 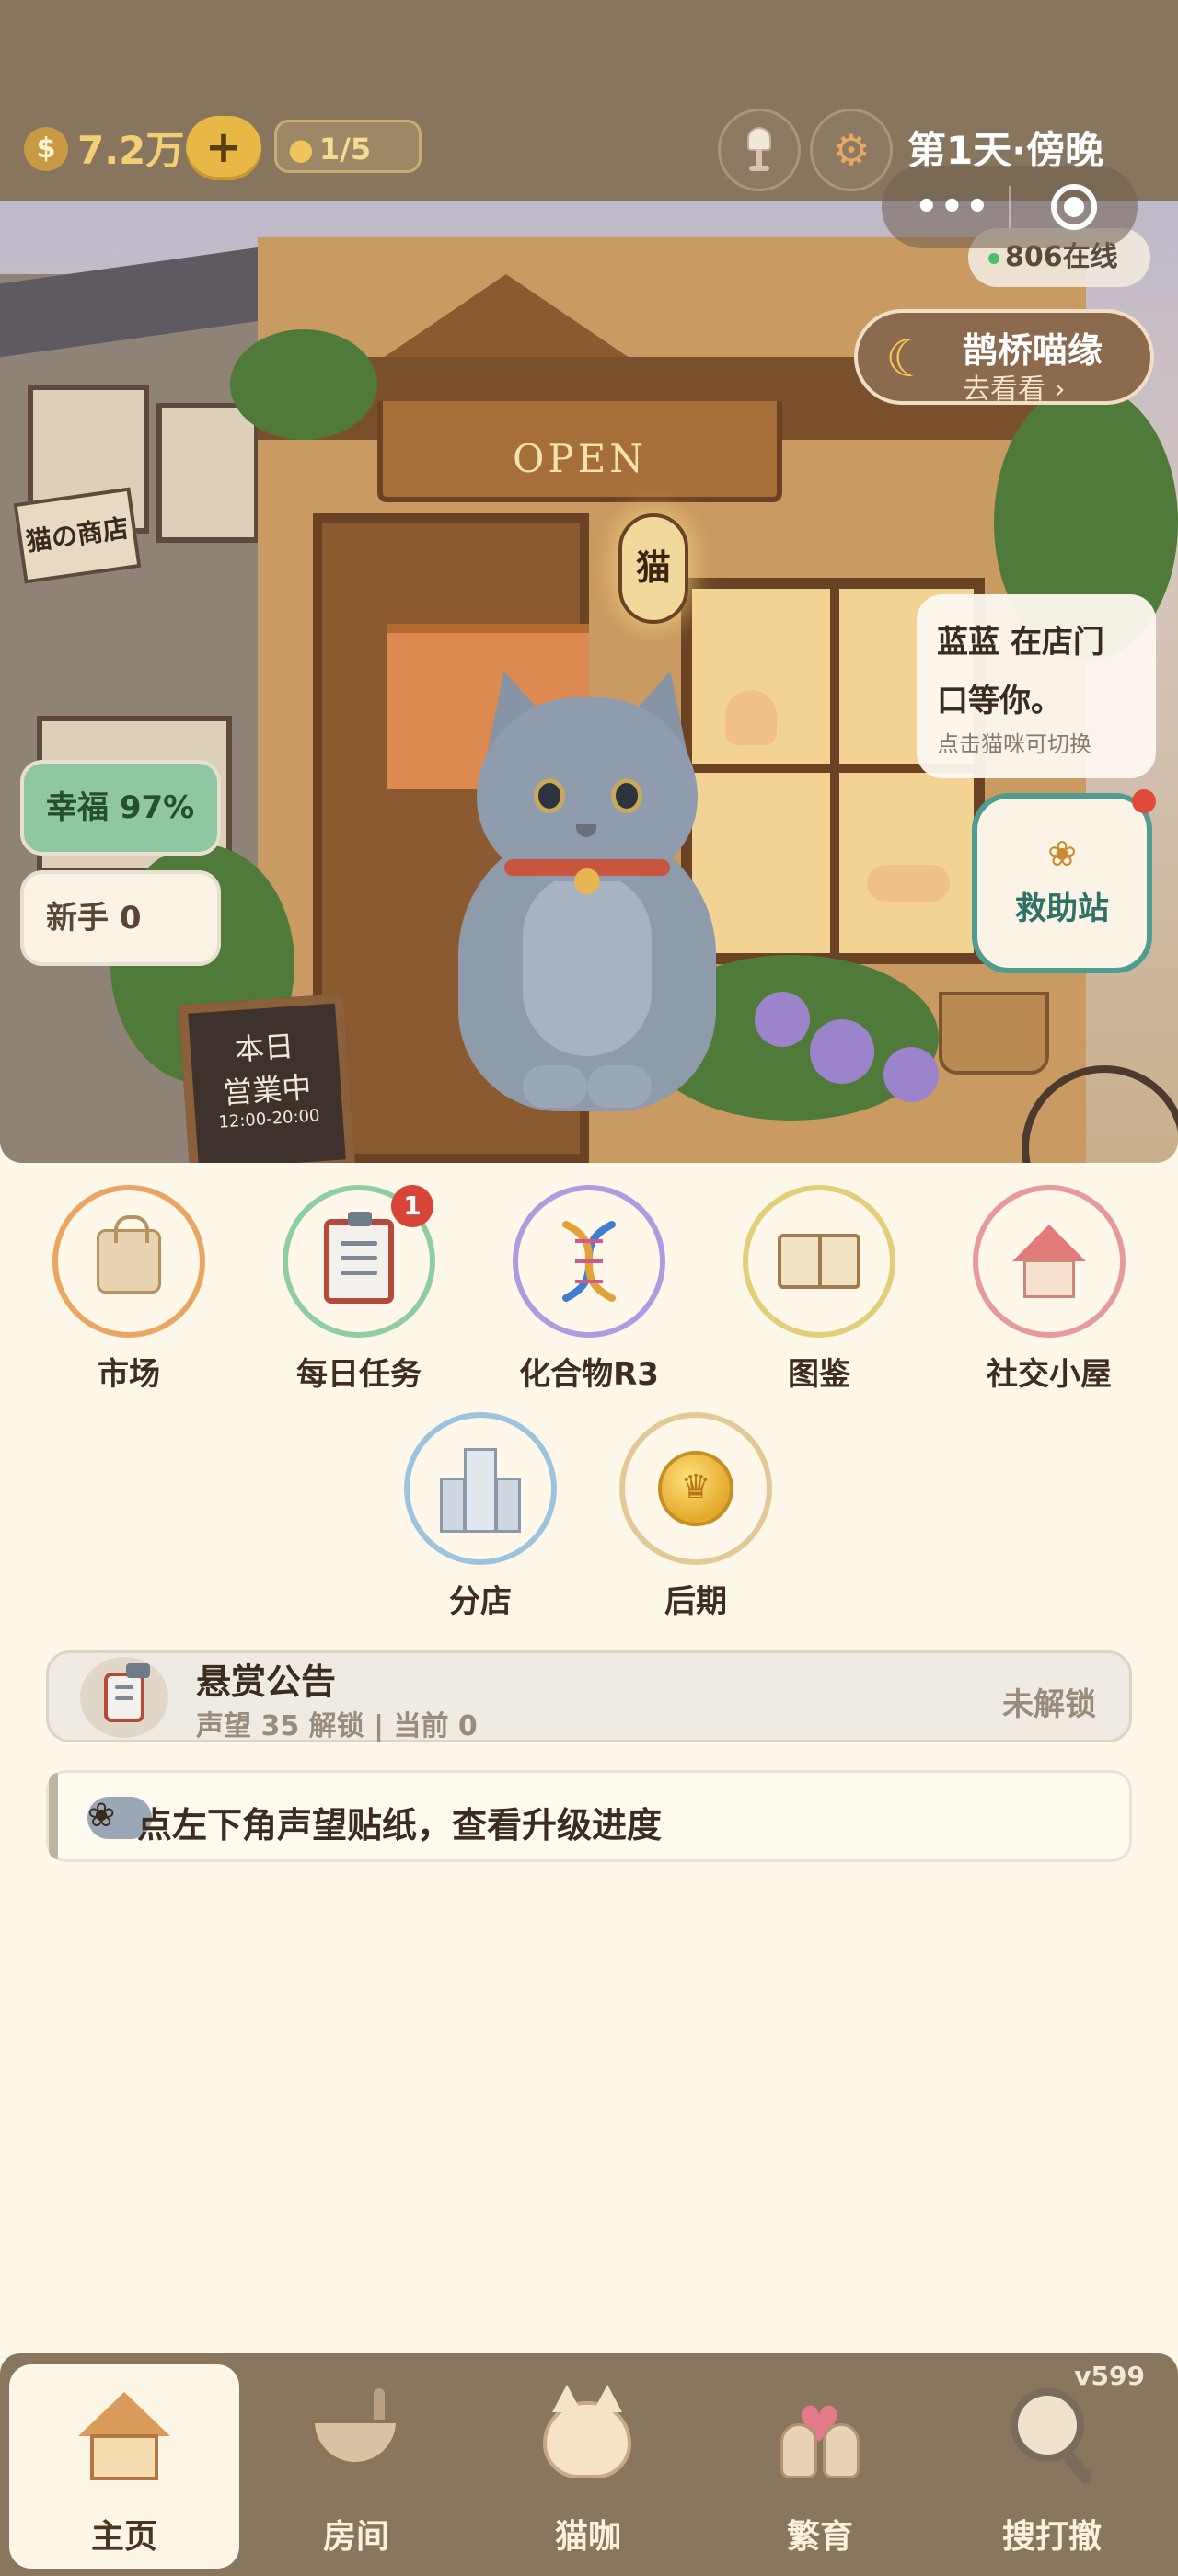 I want to click on settings-button: ⚙, so click(x=851, y=150).